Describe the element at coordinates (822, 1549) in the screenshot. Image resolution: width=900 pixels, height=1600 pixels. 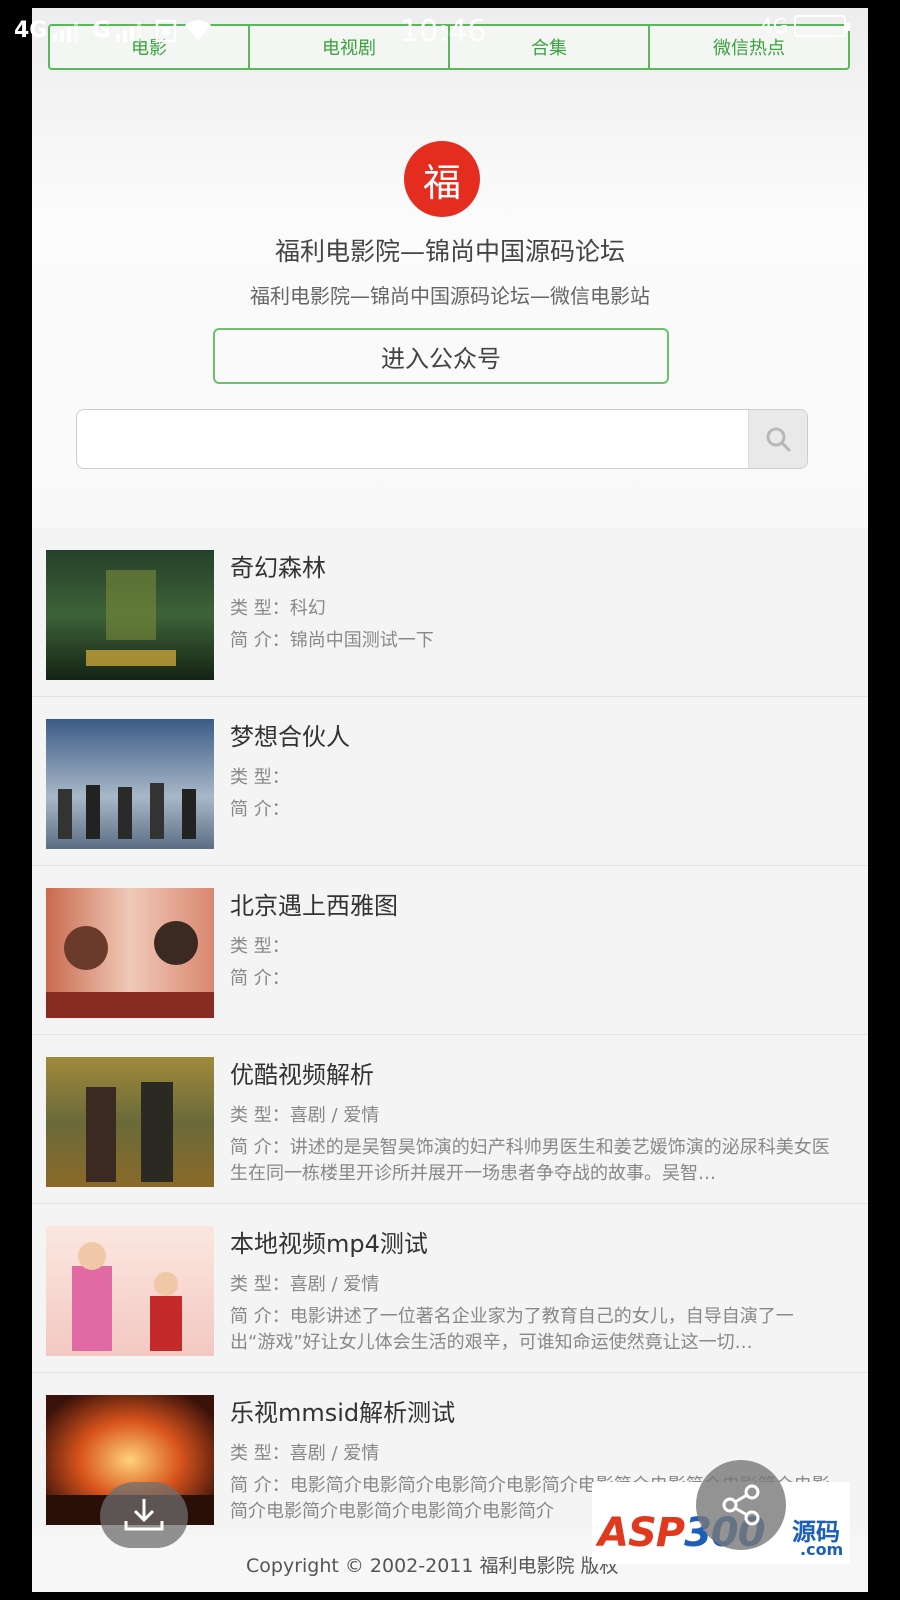
I see `watermark-text-com: .com` at that location.